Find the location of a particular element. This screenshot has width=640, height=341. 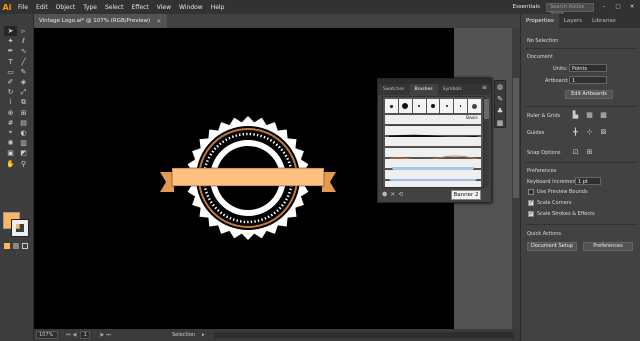

pen-tool-icon: ✒ is located at coordinates (10, 51).